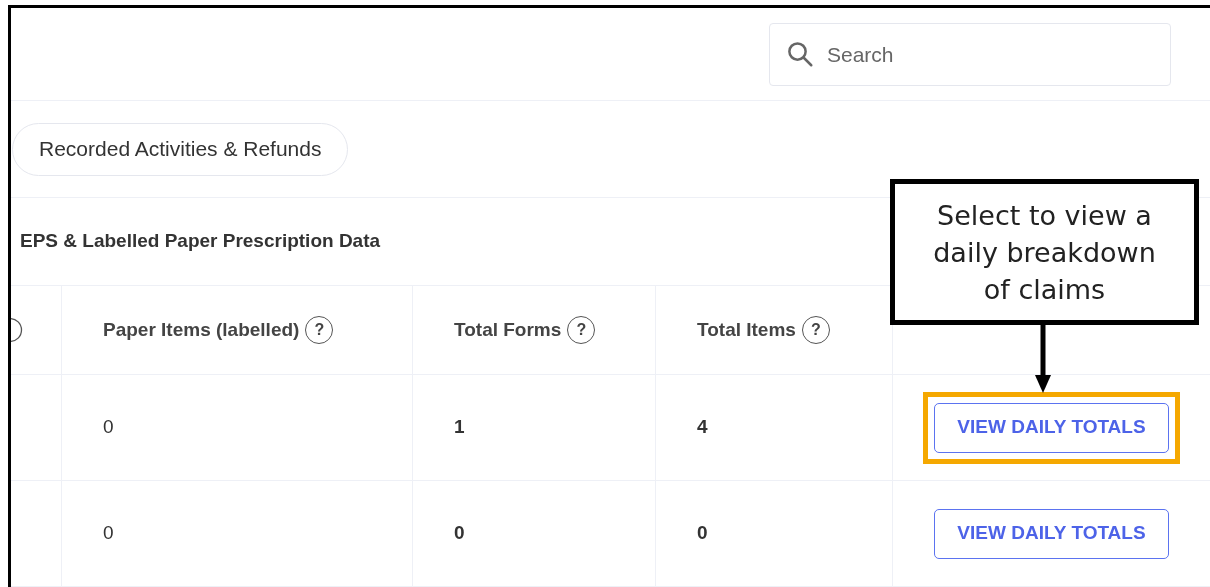 This screenshot has width=1210, height=587. Describe the element at coordinates (1044, 215) in the screenshot. I see `callout-text: Select to view a` at that location.